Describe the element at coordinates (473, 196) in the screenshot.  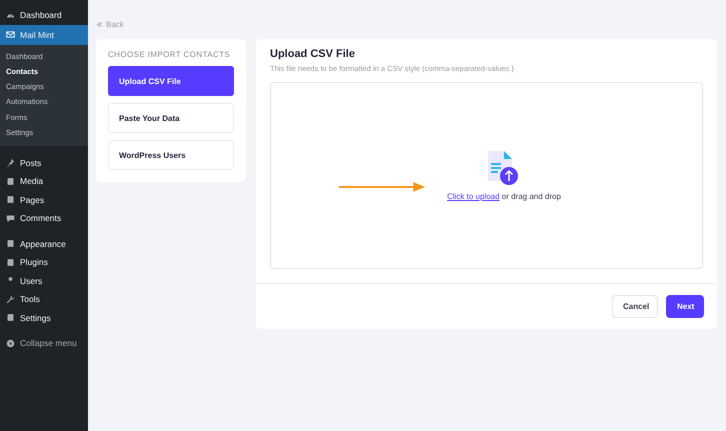
I see `upload-link: Click to upload` at that location.